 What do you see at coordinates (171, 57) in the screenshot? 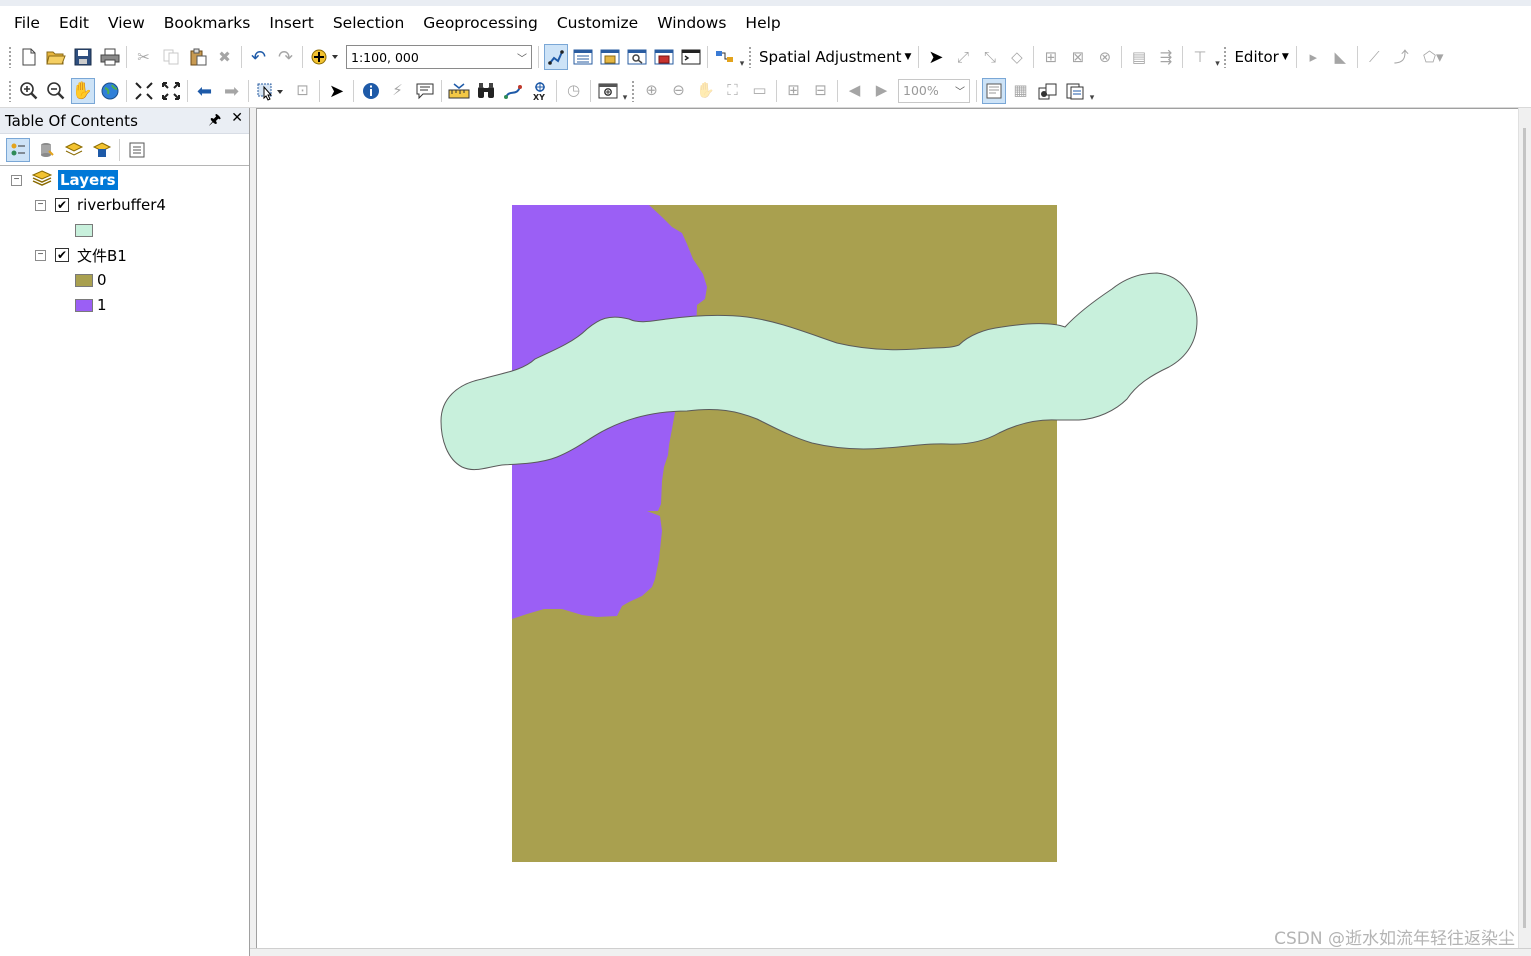
I see `copy-icon` at bounding box center [171, 57].